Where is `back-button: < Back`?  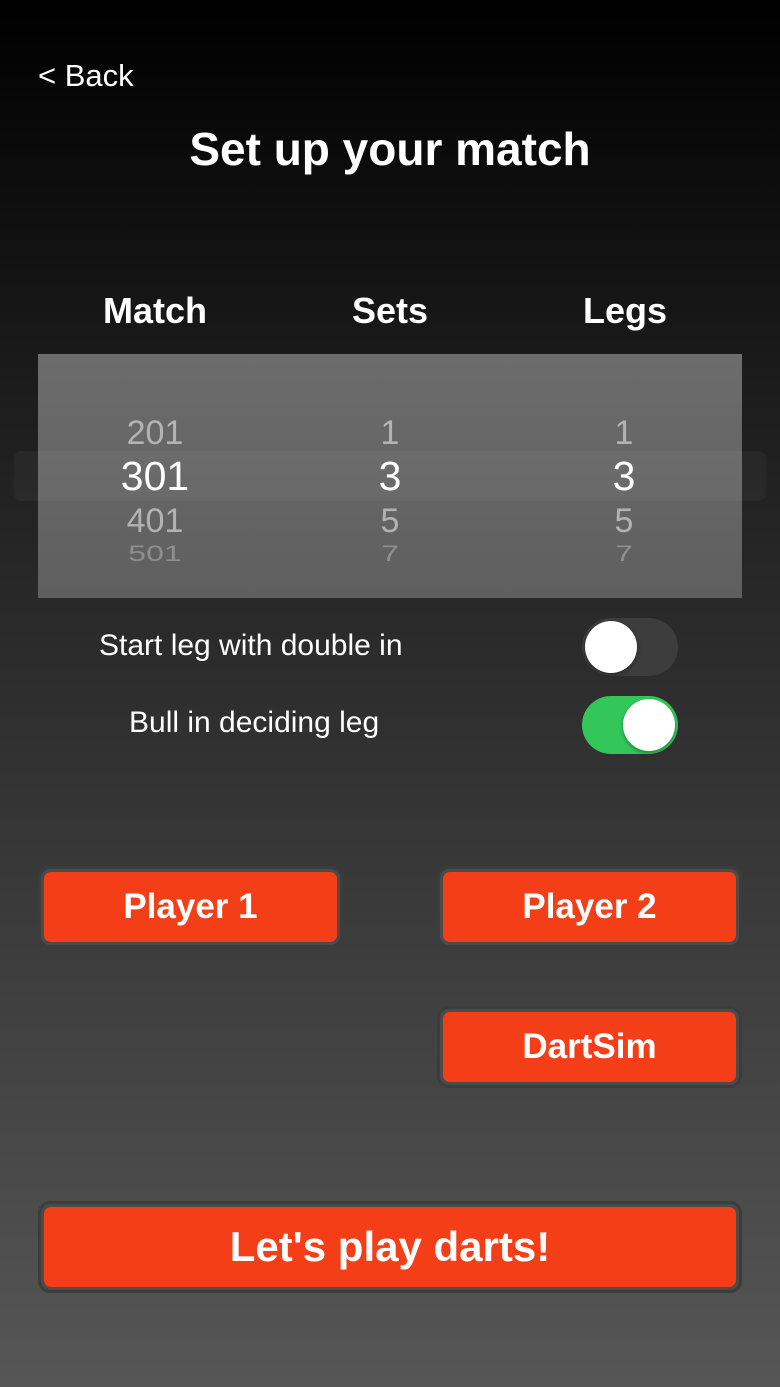 back-button: < Back is located at coordinates (86, 76).